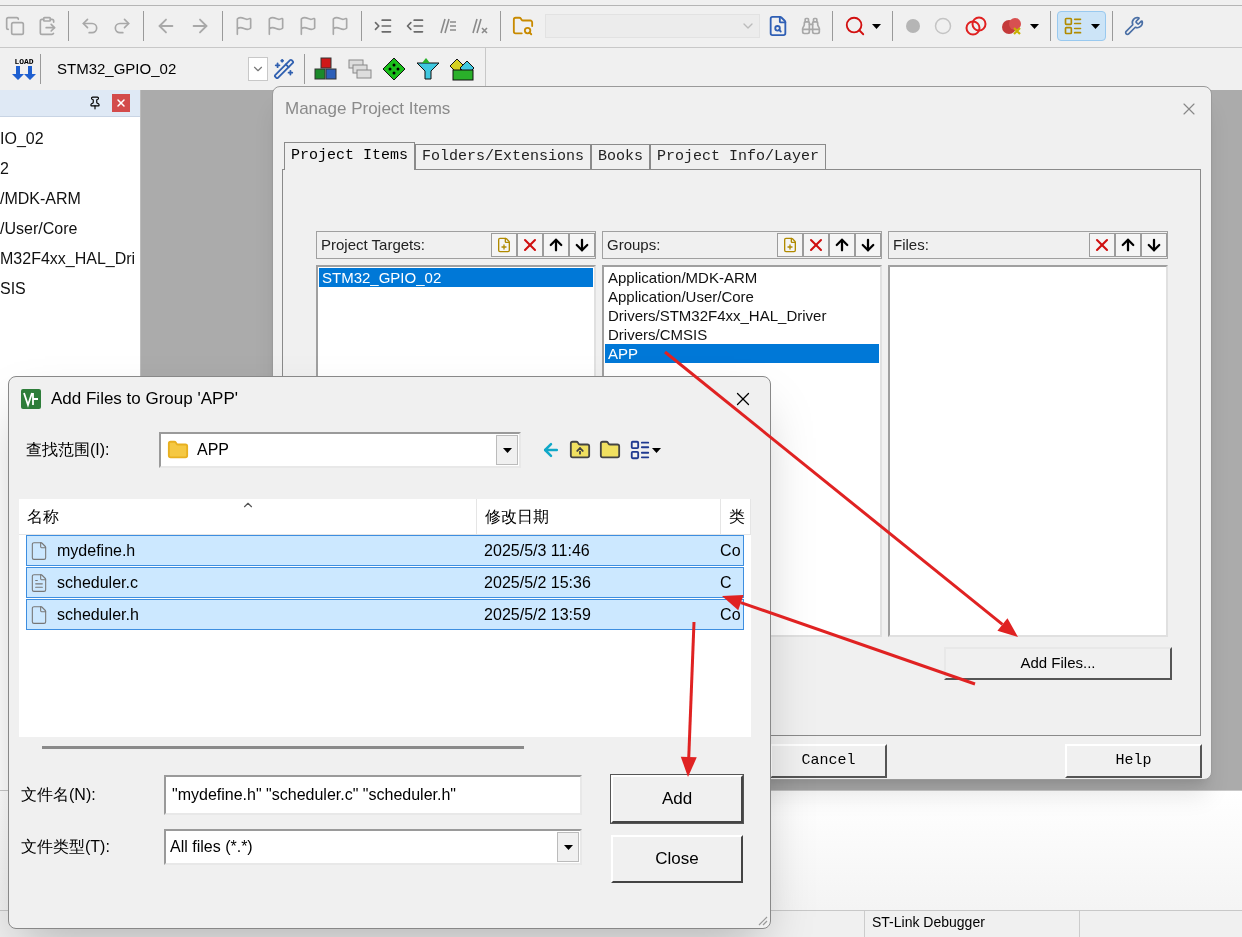  What do you see at coordinates (911, 244) in the screenshot?
I see `list-title: Files:` at bounding box center [911, 244].